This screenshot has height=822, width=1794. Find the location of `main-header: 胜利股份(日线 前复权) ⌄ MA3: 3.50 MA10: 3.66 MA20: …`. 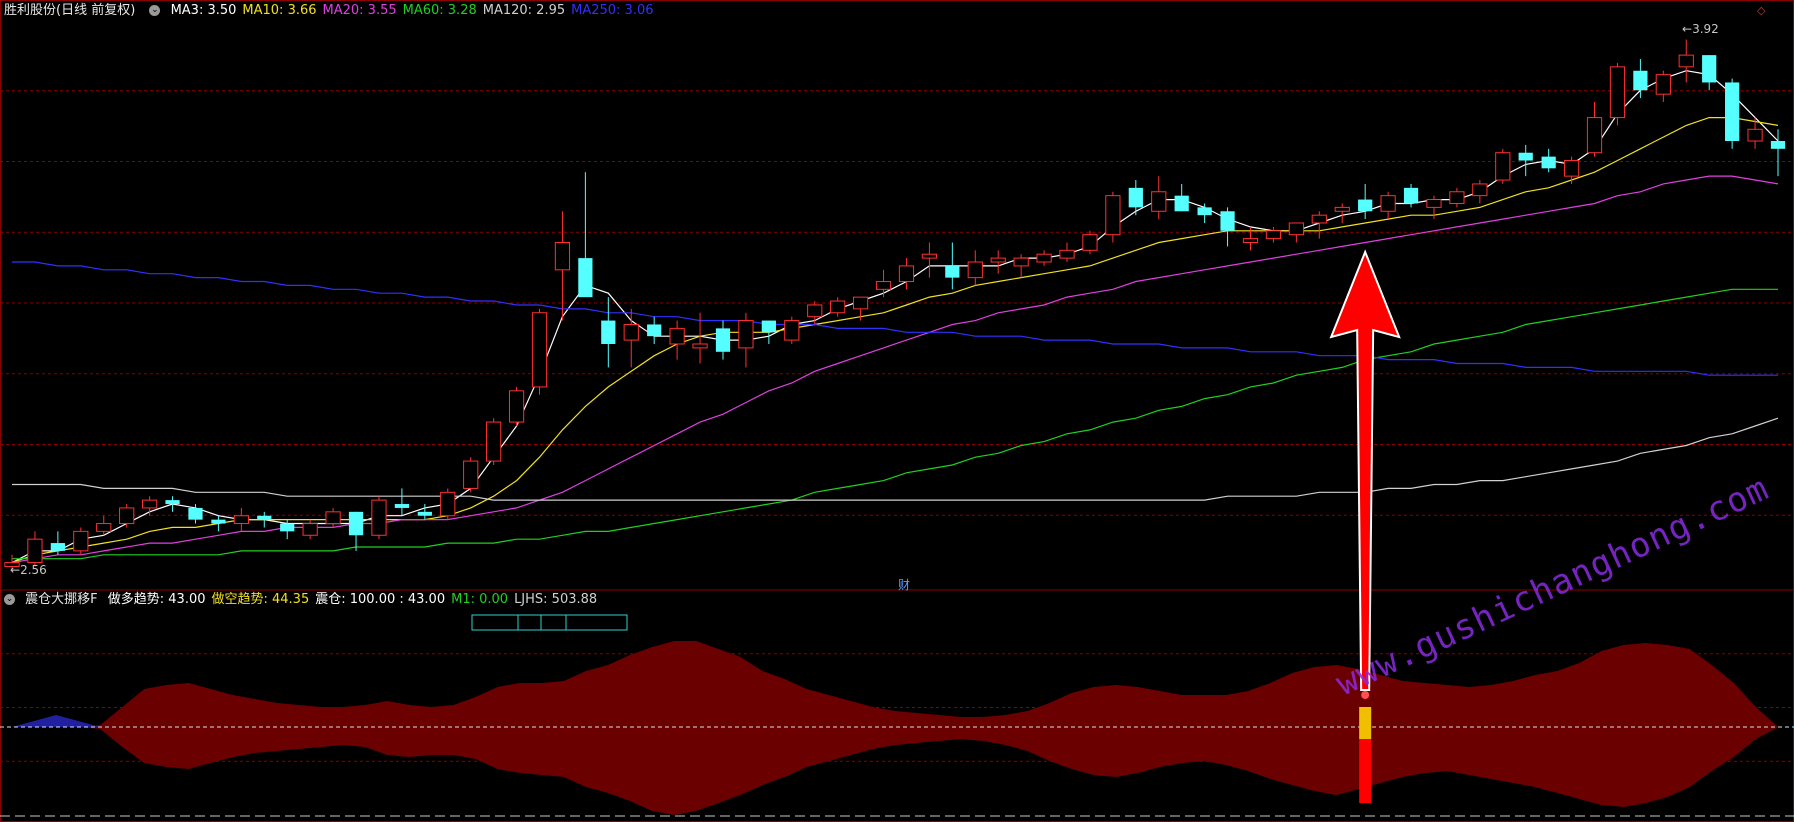

main-header: 胜利股份(日线 前复权) ⌄ MA3: 3.50 MA10: 3.66 MA20: … is located at coordinates (335, 11).